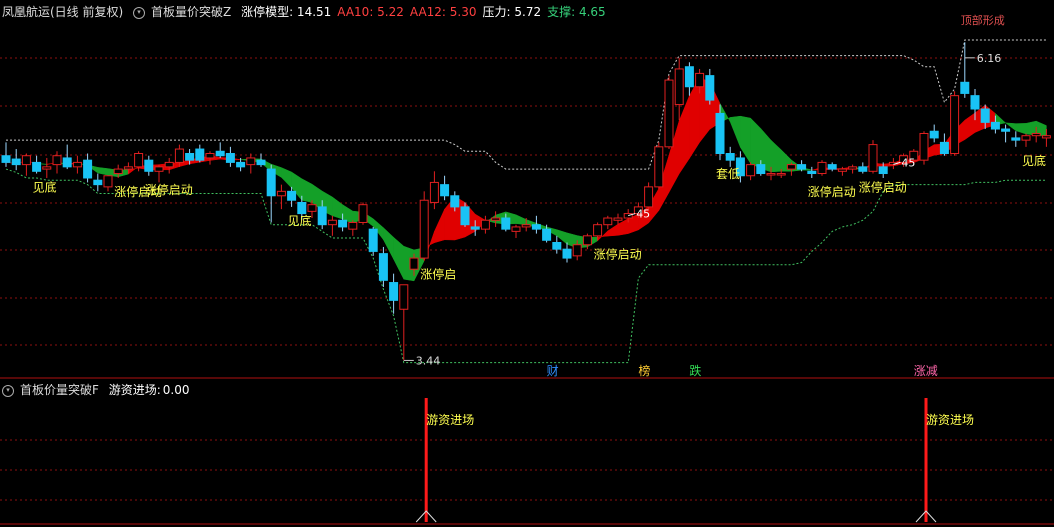 Image resolution: width=1054 pixels, height=527 pixels. What do you see at coordinates (644, 370) in the screenshot?
I see `event-tag: 榜` at bounding box center [644, 370].